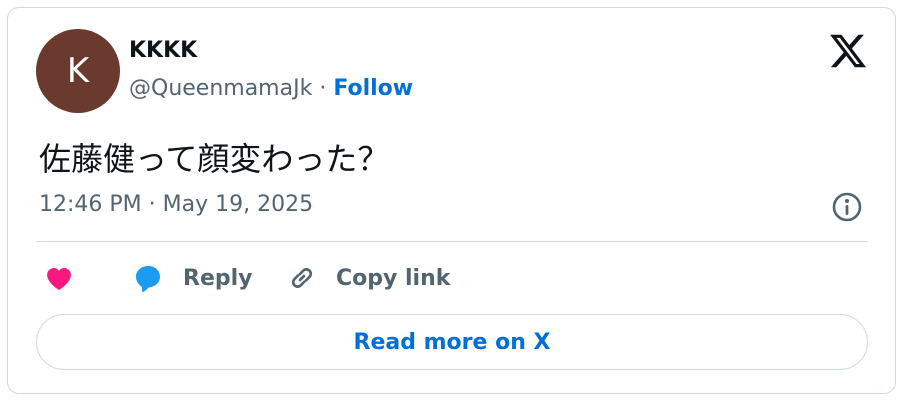  I want to click on info-icon, so click(847, 207).